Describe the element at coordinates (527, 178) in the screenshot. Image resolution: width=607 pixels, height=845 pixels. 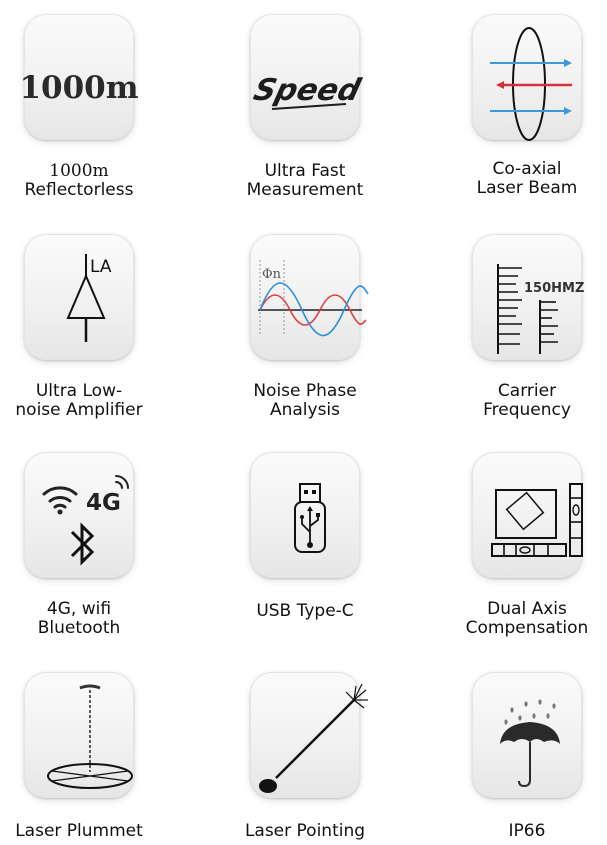
I see `label-coaxial: Co-axial Laser Beam` at that location.